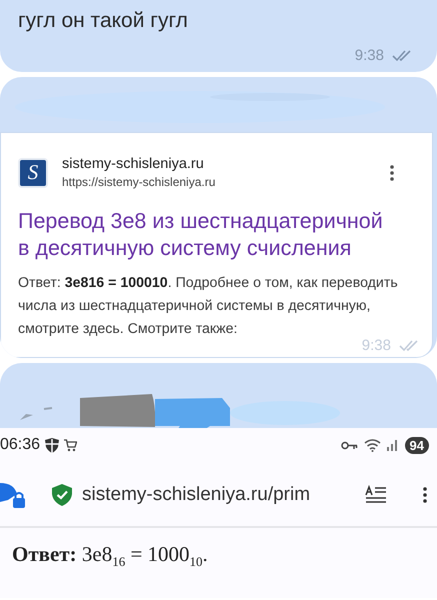  I want to click on verified-shield-icon, so click(62, 495).